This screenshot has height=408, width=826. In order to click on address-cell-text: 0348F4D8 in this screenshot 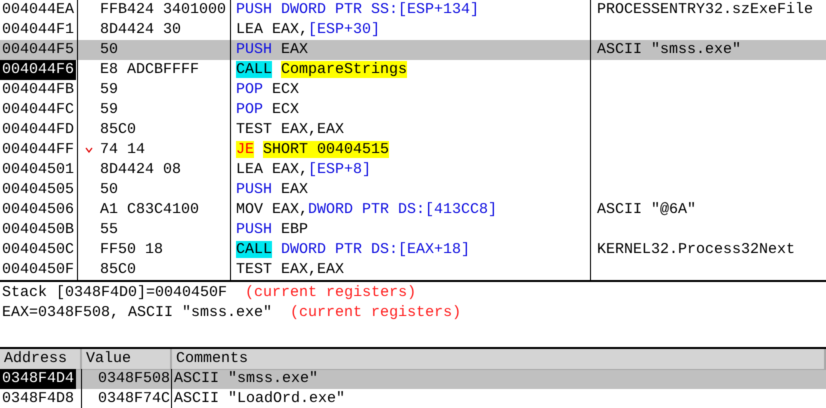, I will do `click(38, 398)`.